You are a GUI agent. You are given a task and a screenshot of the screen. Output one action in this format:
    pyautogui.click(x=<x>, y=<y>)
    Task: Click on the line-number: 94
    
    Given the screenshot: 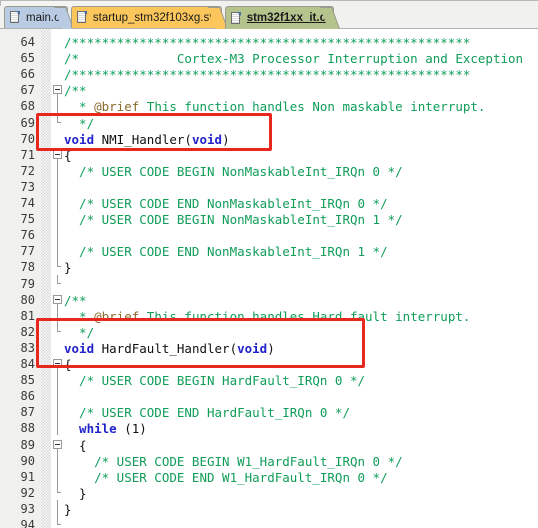 What is the action you would take?
    pyautogui.click(x=27, y=523)
    